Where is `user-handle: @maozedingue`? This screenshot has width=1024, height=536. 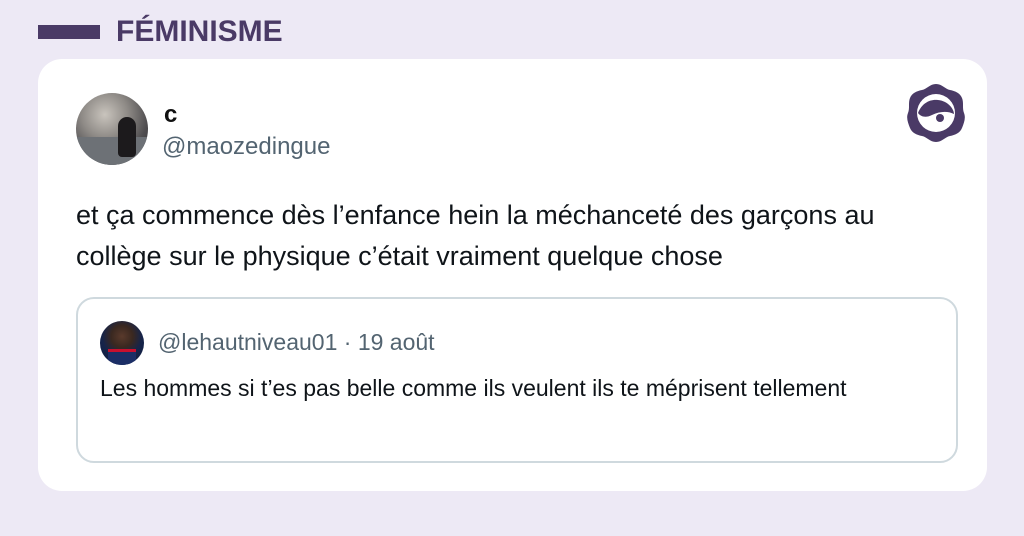
user-handle: @maozedingue is located at coordinates (246, 147).